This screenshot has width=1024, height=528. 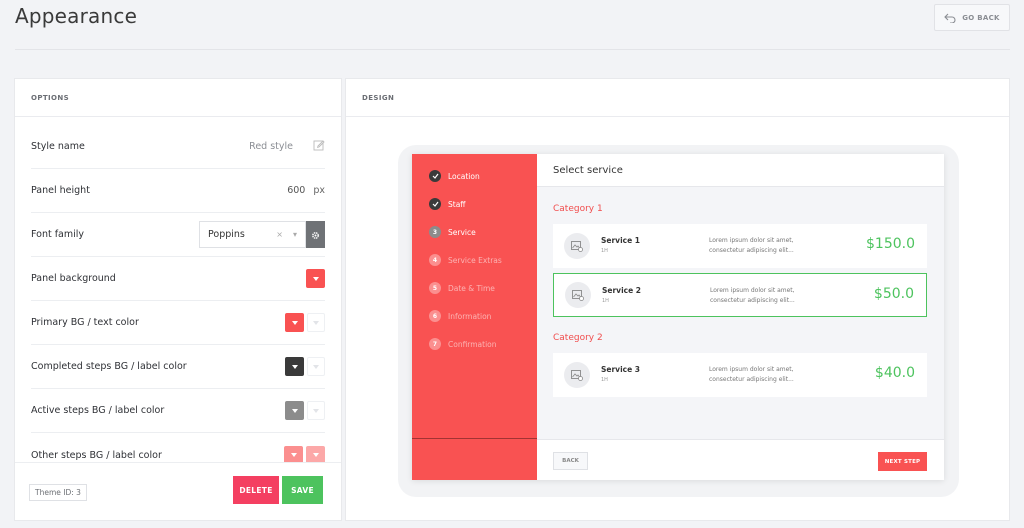 I want to click on step-label: Location, so click(x=464, y=176).